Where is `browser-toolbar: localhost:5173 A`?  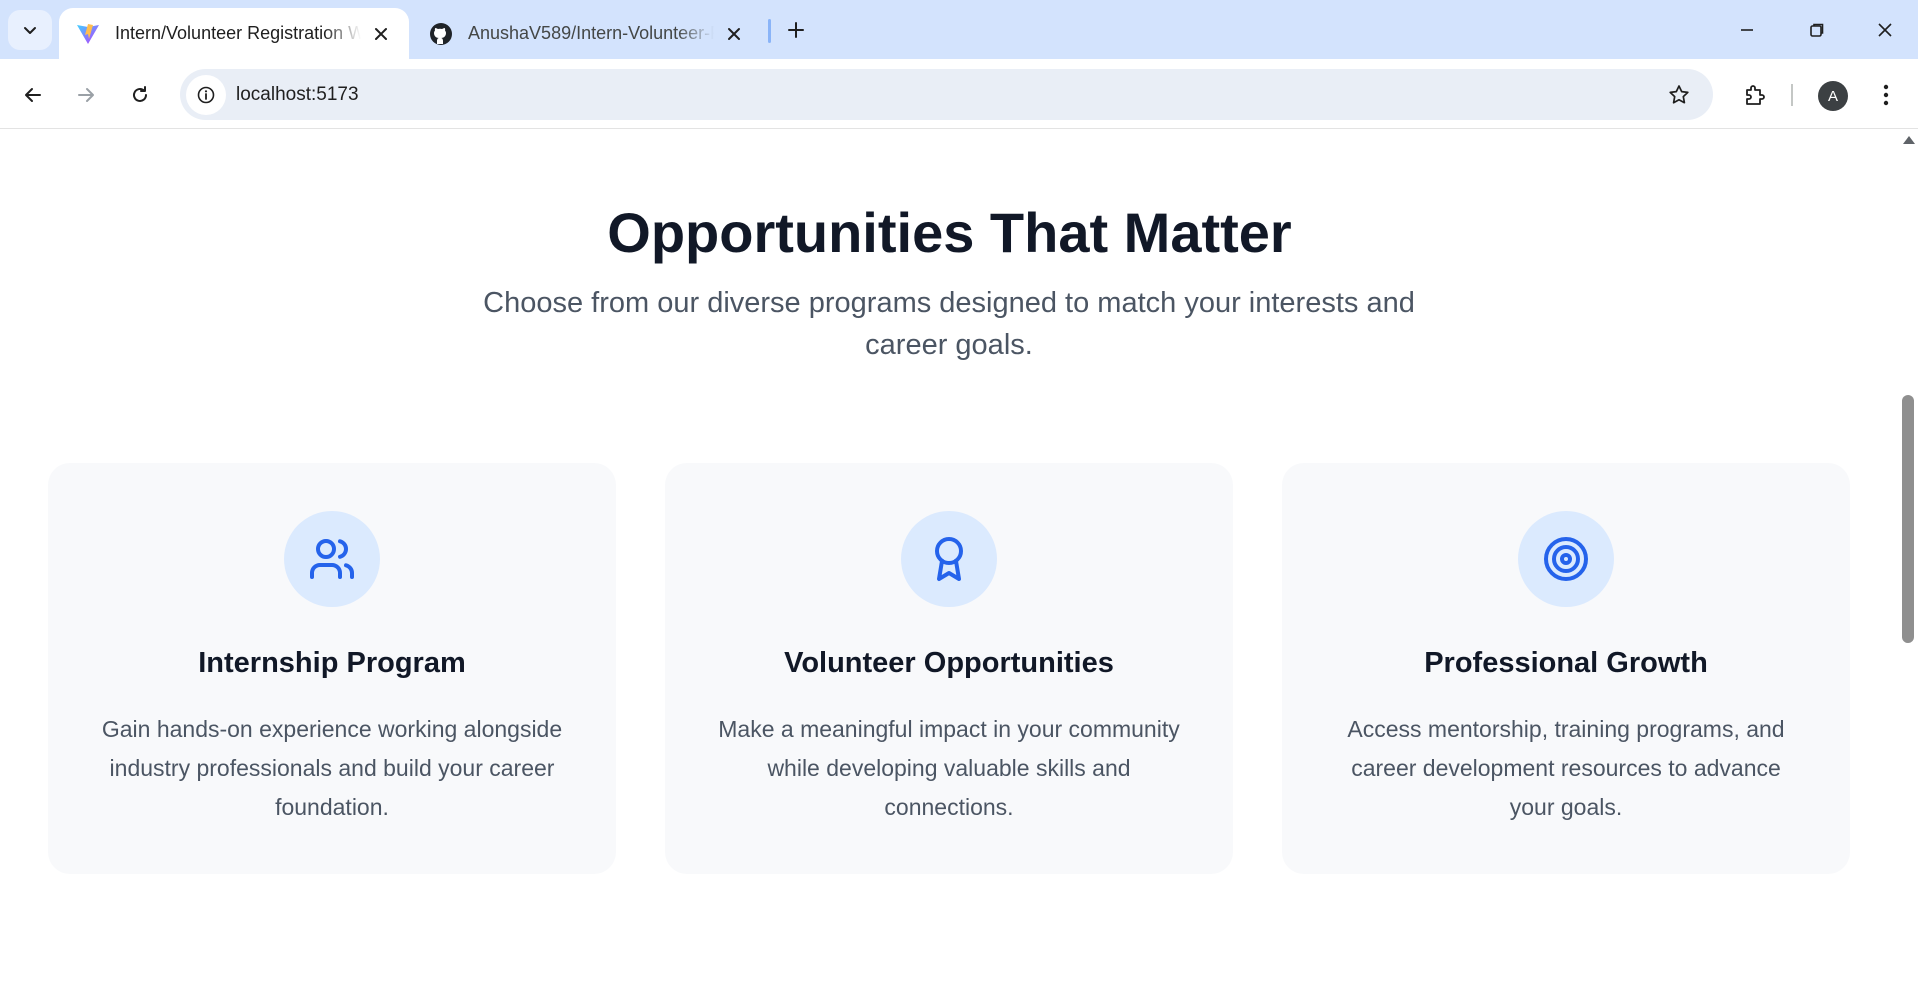 browser-toolbar: localhost:5173 A is located at coordinates (959, 94).